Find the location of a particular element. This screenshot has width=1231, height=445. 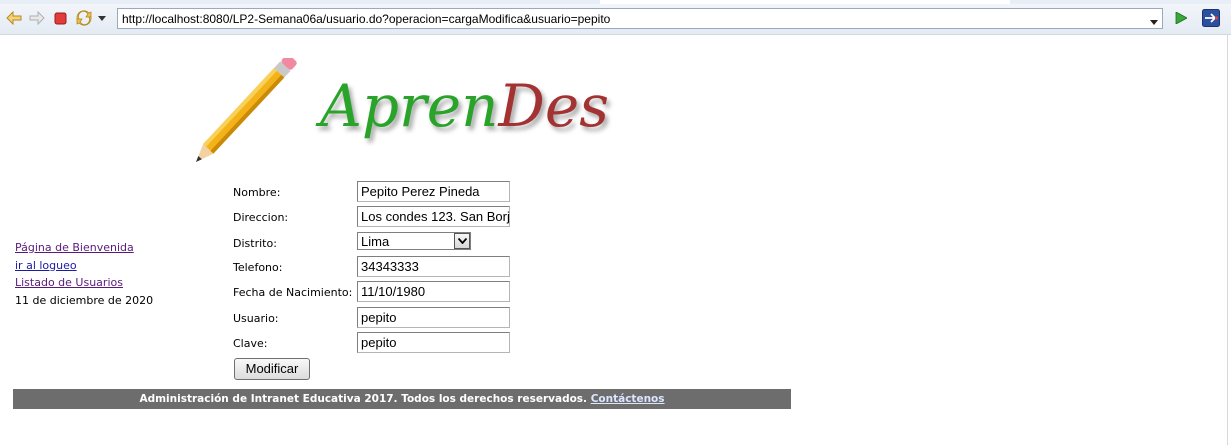

form-row-clave: Clave: pepito is located at coordinates (378, 342).